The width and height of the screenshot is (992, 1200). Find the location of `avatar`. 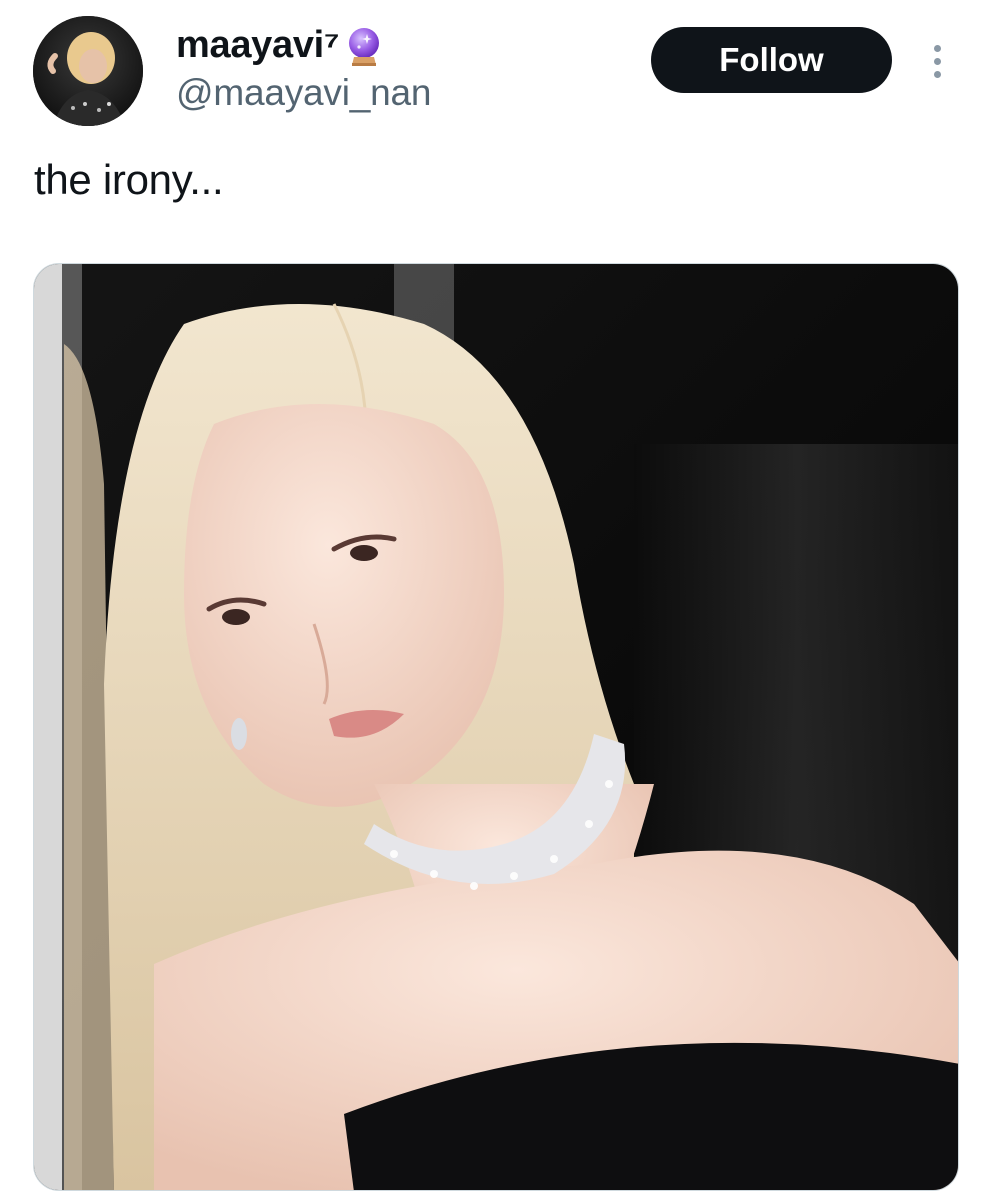

avatar is located at coordinates (88, 71).